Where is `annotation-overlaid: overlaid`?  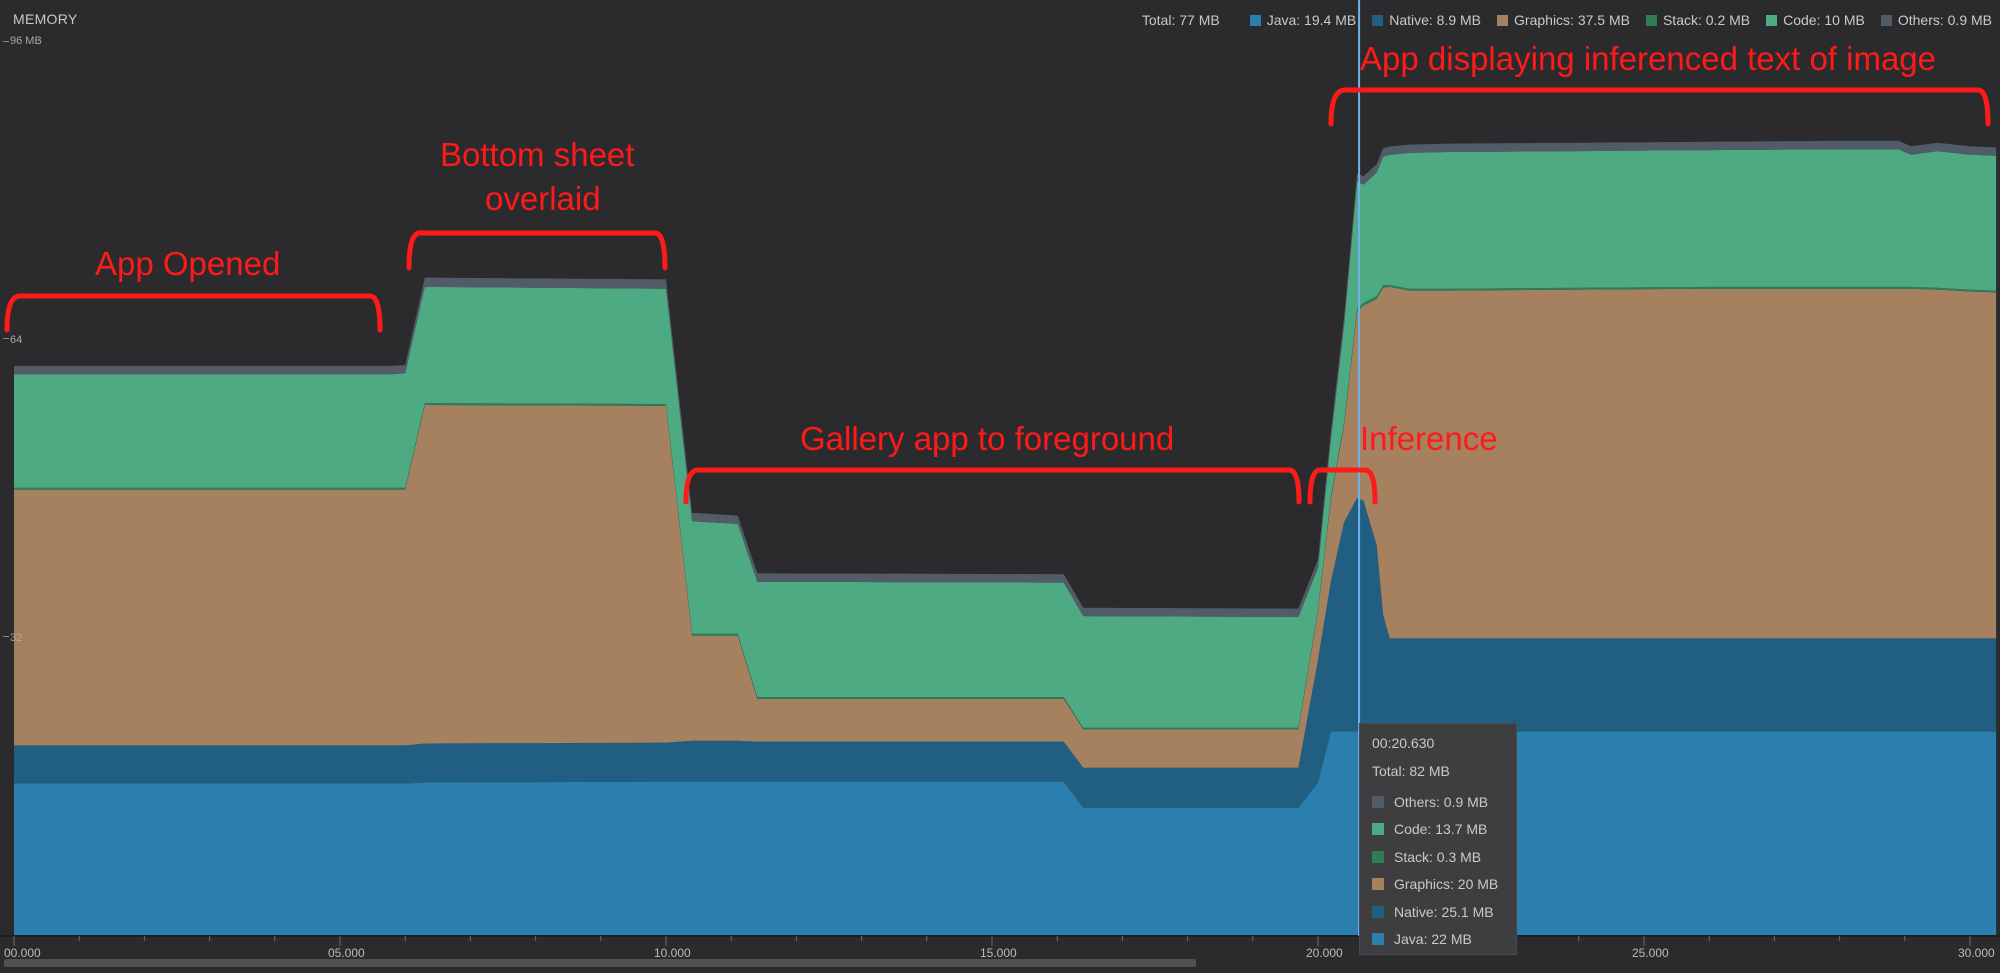 annotation-overlaid: overlaid is located at coordinates (543, 198).